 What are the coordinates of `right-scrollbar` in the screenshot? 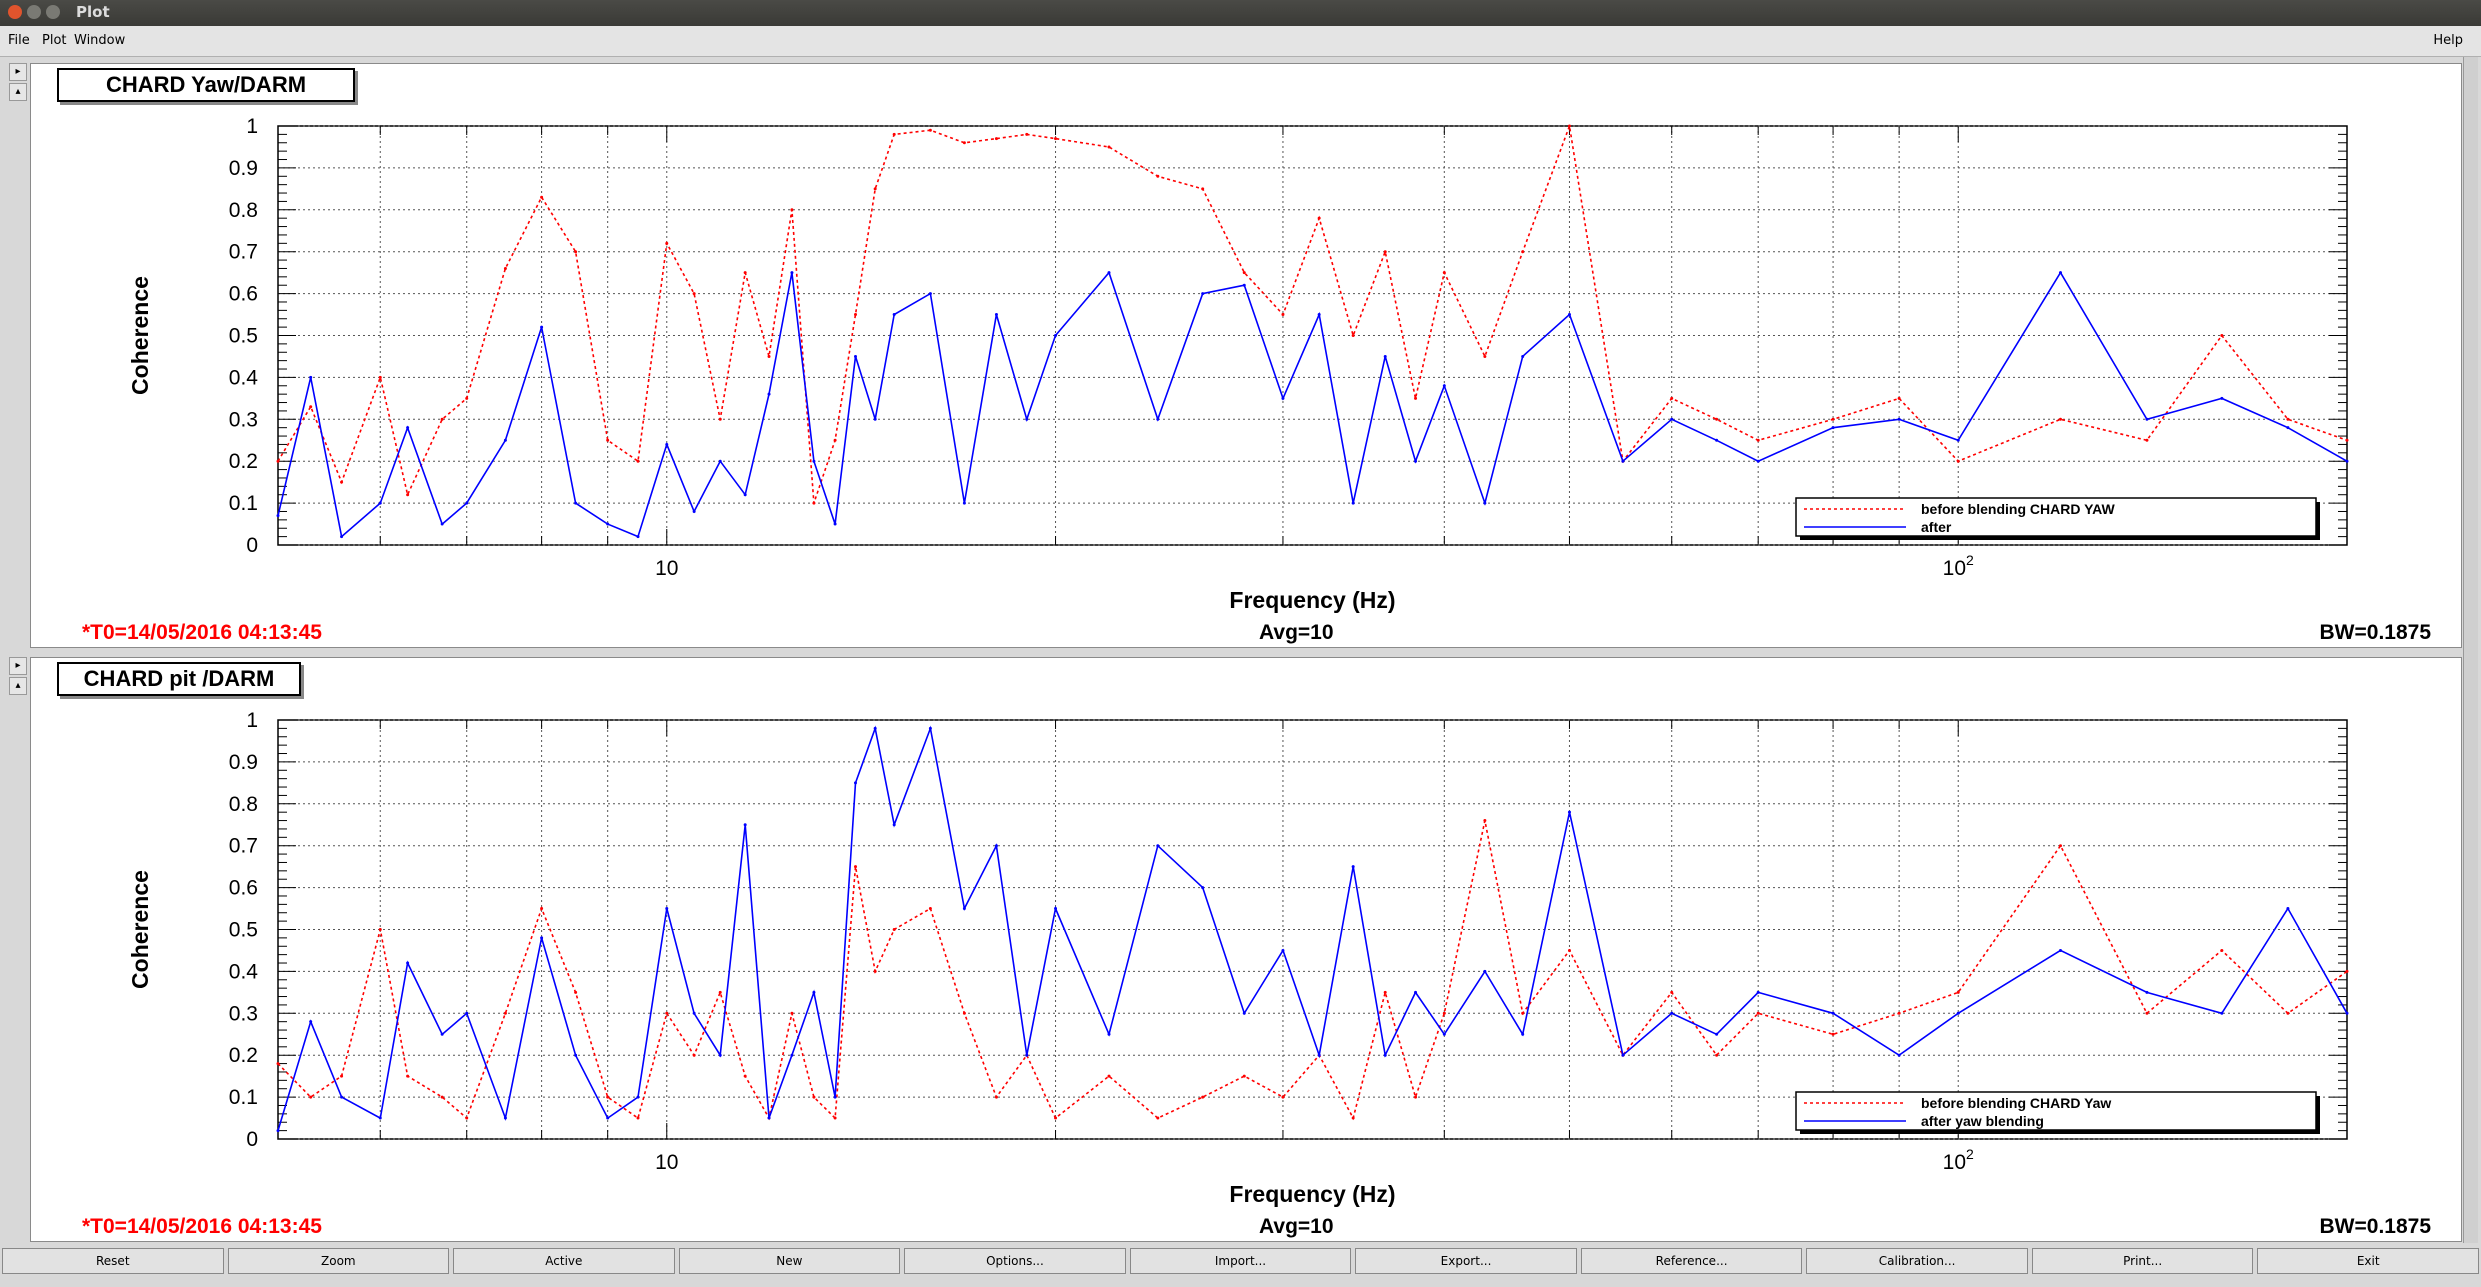 It's located at (2470, 650).